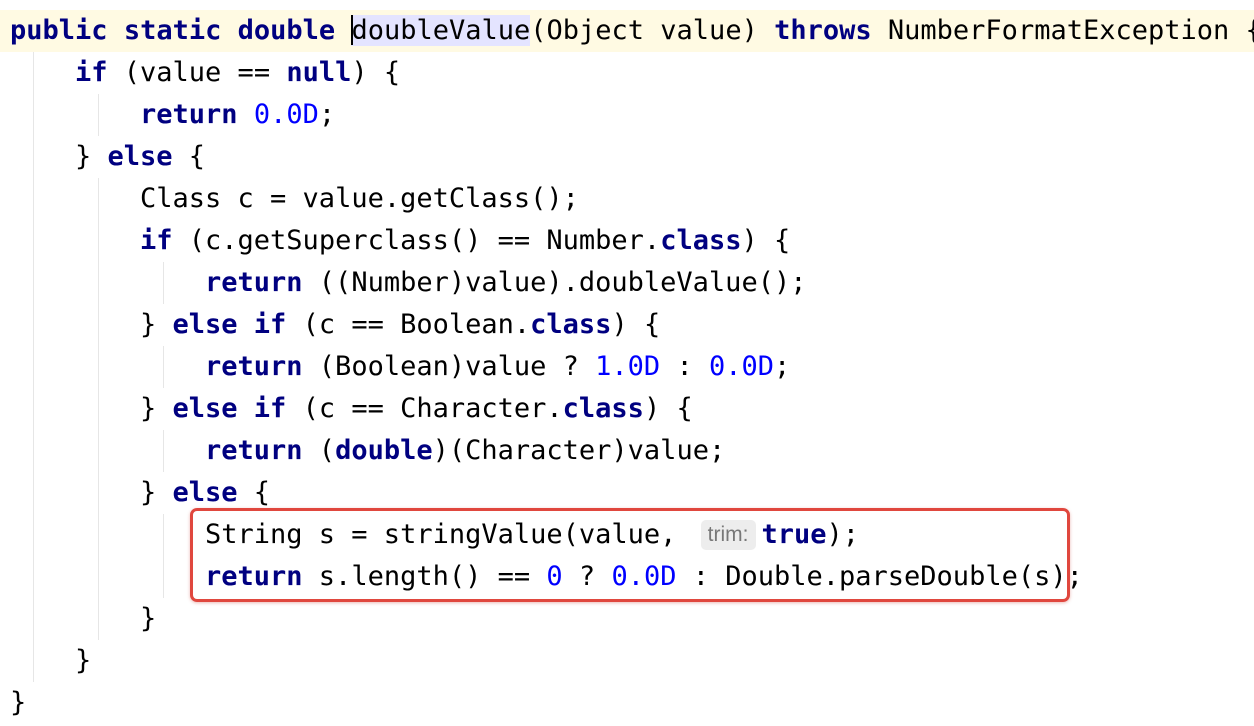 This screenshot has width=1254, height=726. Describe the element at coordinates (319, 72) in the screenshot. I see `code-keyword: null` at that location.